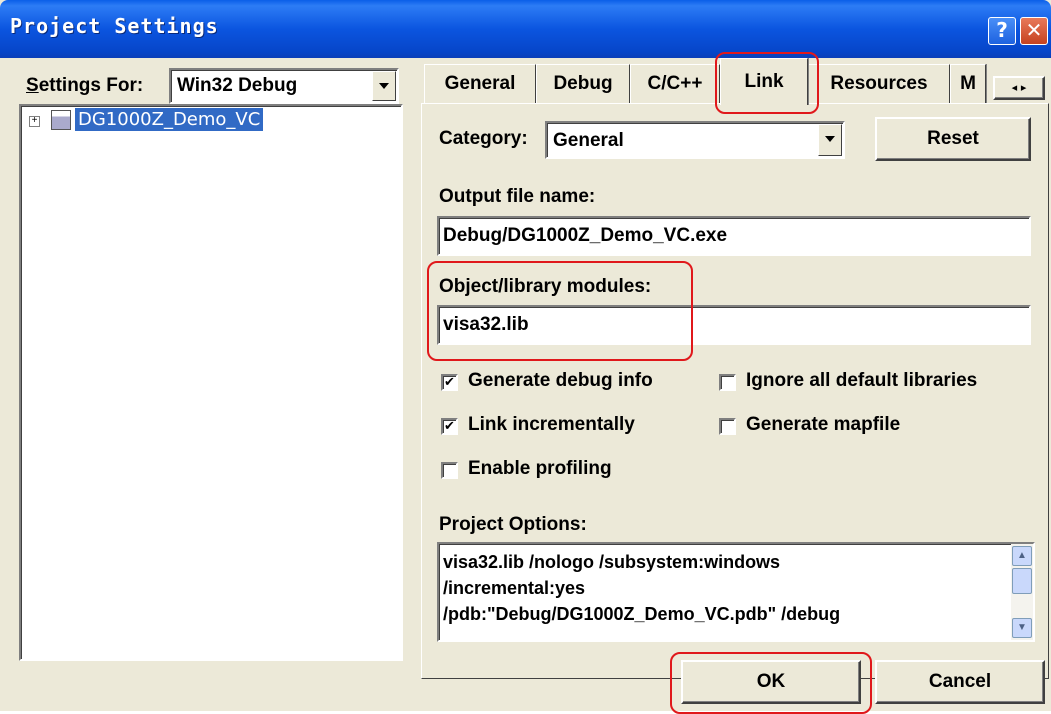  Describe the element at coordinates (1022, 556) in the screenshot. I see `scroll-up-icon: ▲` at that location.